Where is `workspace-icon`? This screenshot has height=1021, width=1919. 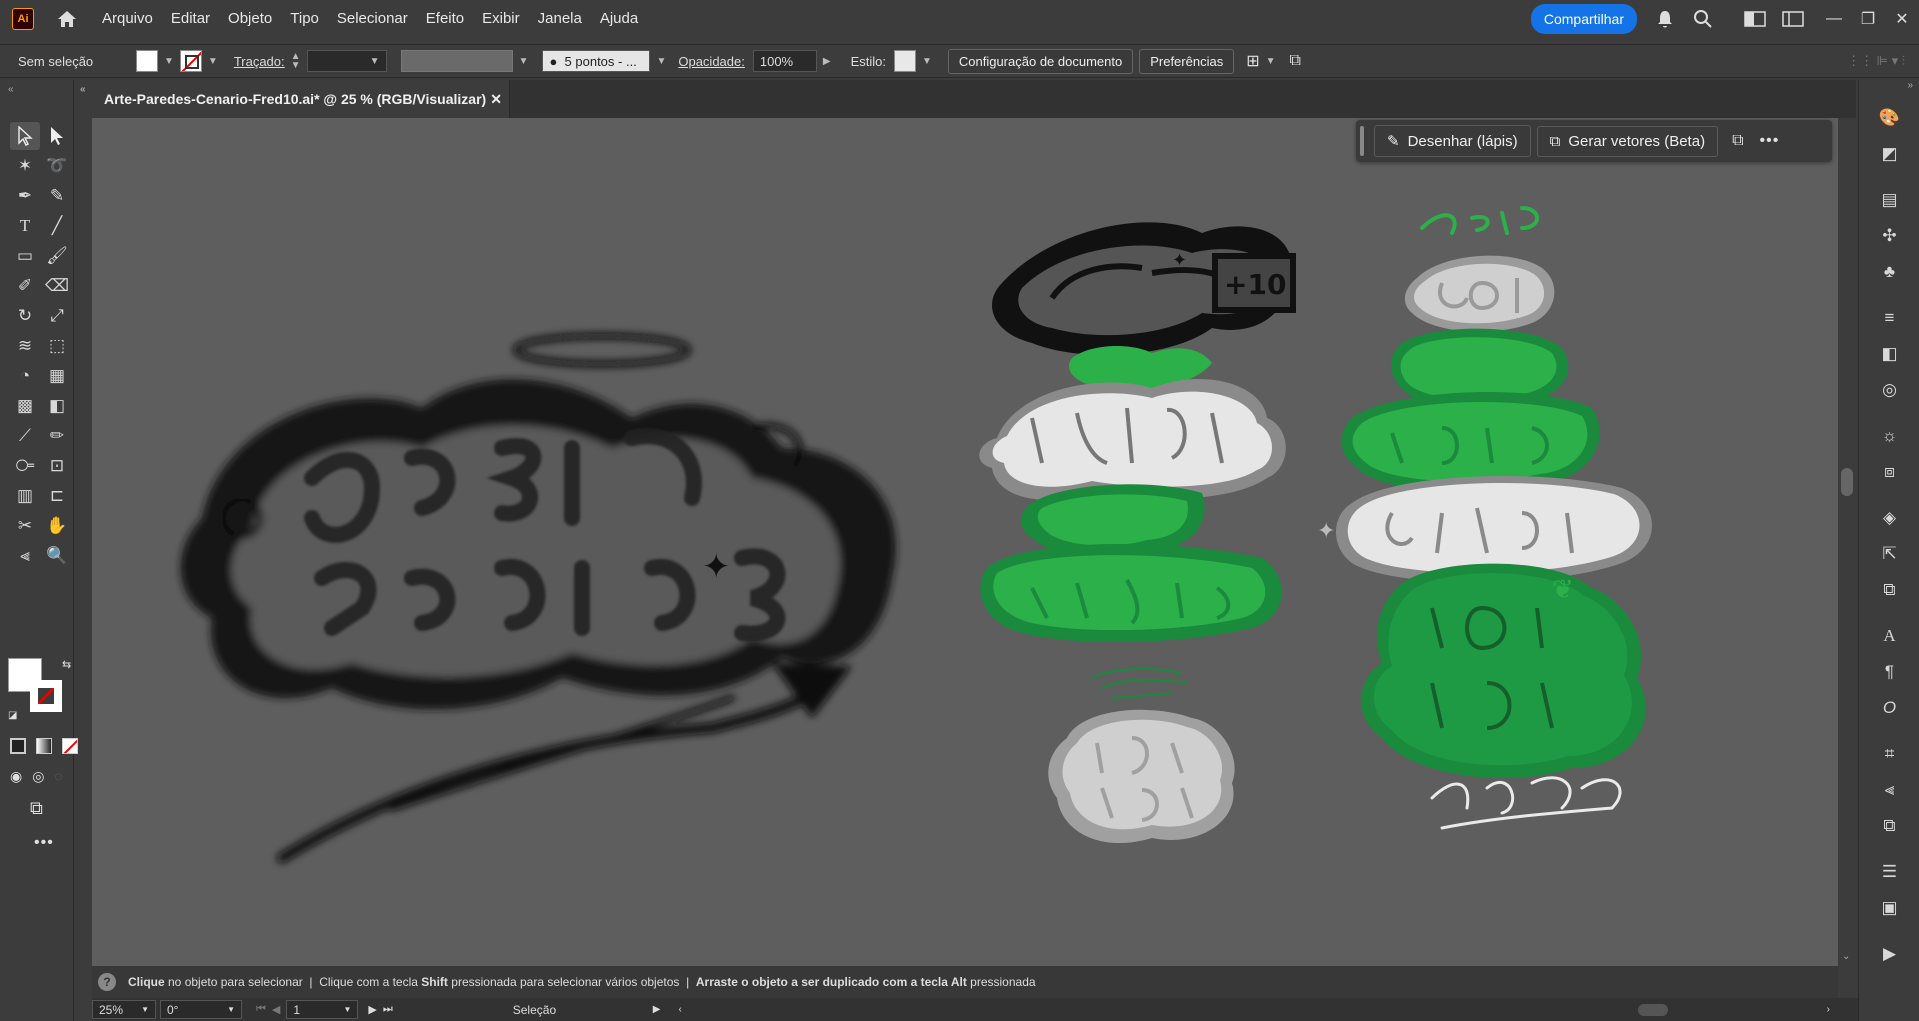
workspace-icon is located at coordinates (1793, 19).